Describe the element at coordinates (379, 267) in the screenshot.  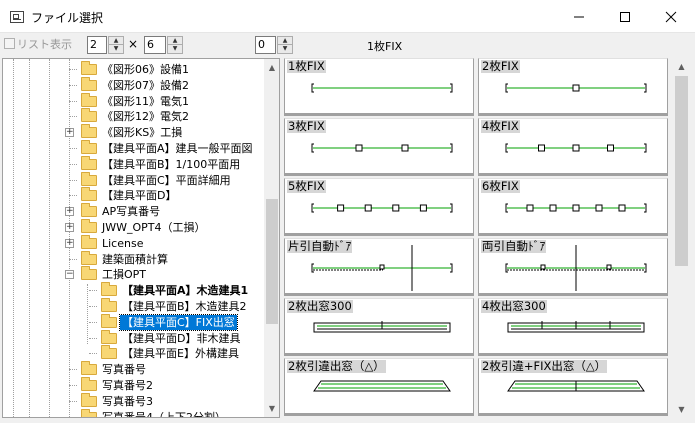
I see `thumbnail-cell: 片引自動ﾄﾞｱ` at that location.